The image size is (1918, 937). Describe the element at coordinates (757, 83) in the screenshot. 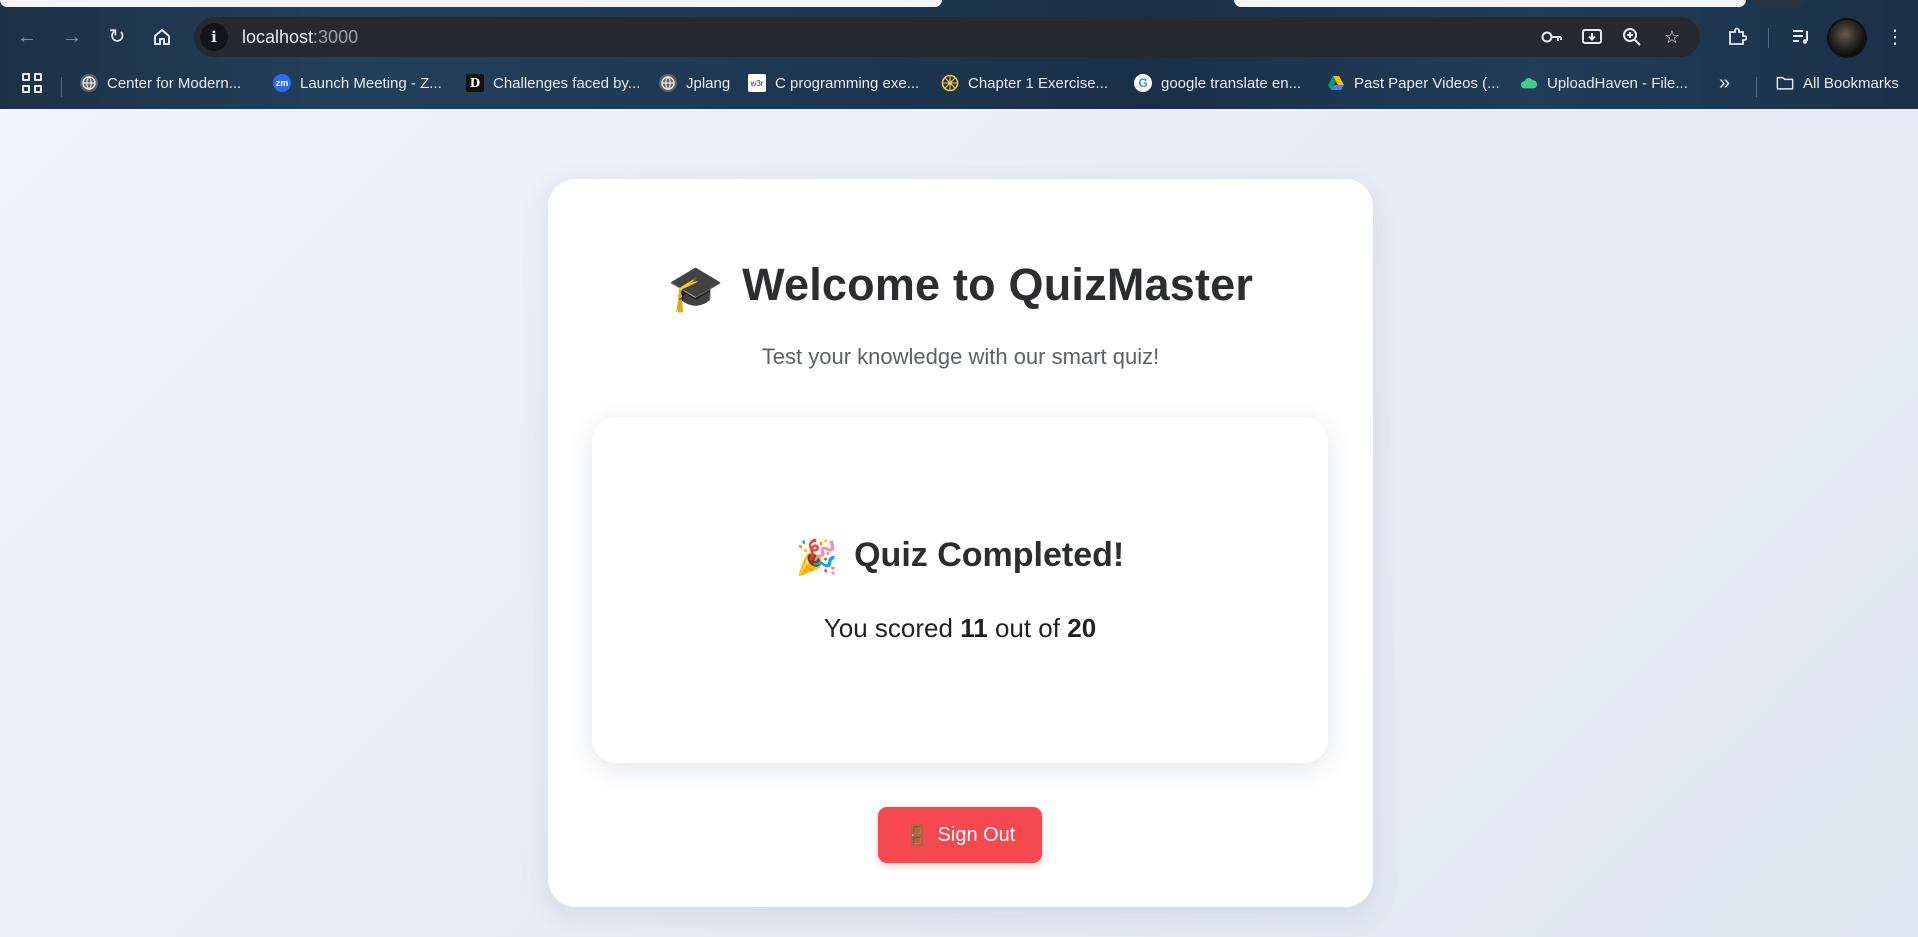

I see `w3r-icon: w3r` at that location.